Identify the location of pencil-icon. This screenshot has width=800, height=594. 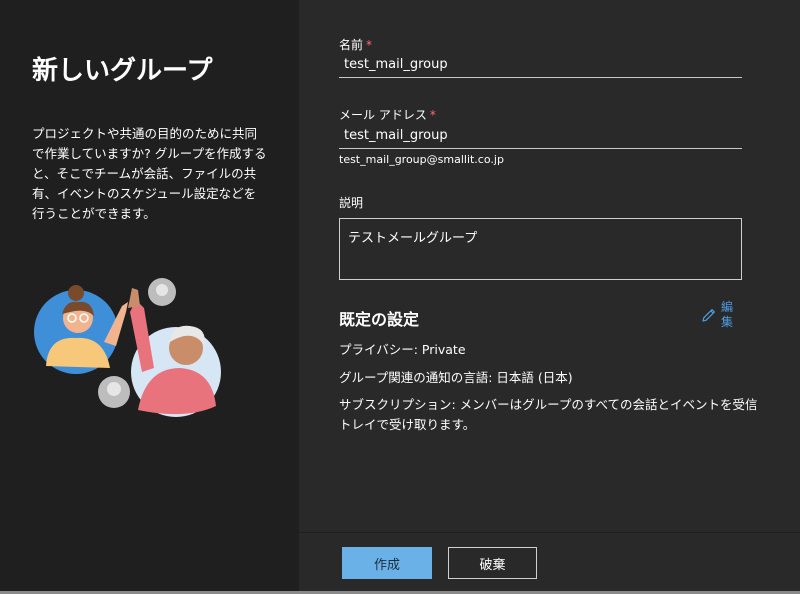
(708, 315).